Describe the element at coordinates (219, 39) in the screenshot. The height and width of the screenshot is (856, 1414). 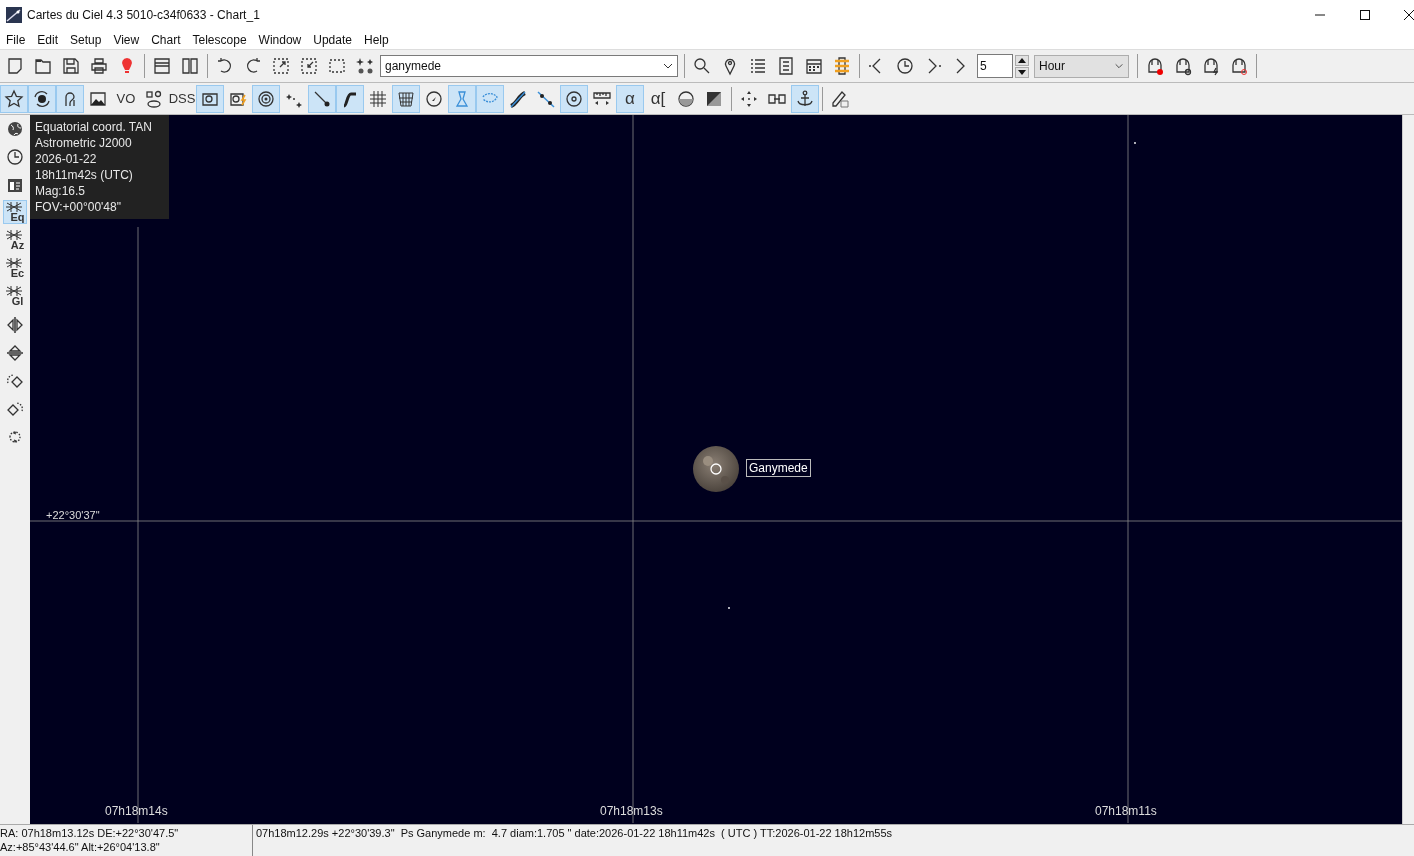
I see `menu-item: Telescope` at that location.